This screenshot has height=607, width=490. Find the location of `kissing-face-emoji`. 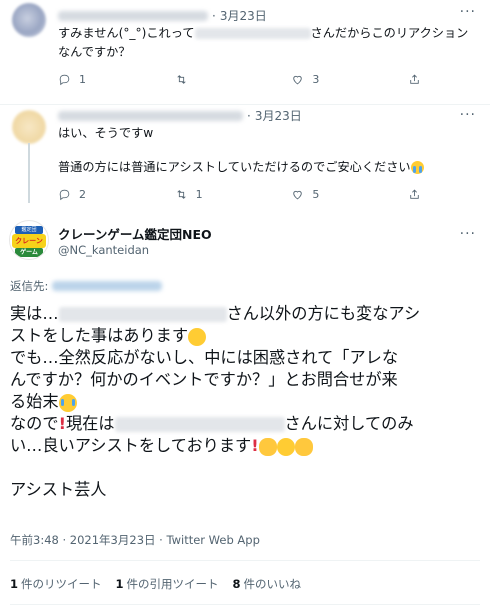

kissing-face-emoji is located at coordinates (285, 446).